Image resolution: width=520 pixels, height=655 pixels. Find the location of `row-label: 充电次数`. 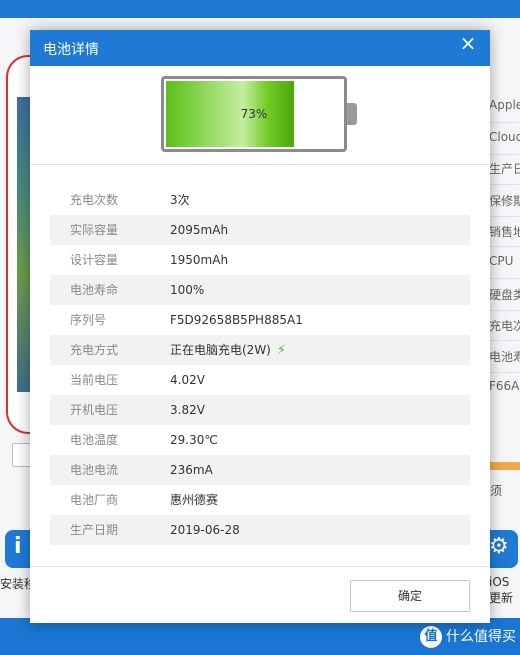

row-label: 充电次数 is located at coordinates (94, 200).